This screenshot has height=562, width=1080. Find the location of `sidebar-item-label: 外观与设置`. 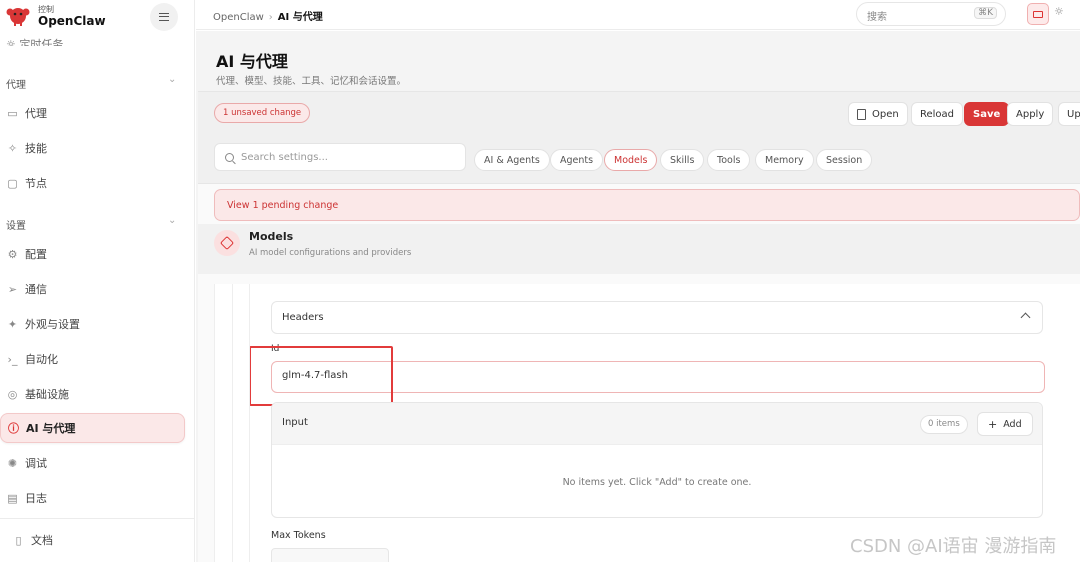

sidebar-item-label: 外观与设置 is located at coordinates (52, 324).